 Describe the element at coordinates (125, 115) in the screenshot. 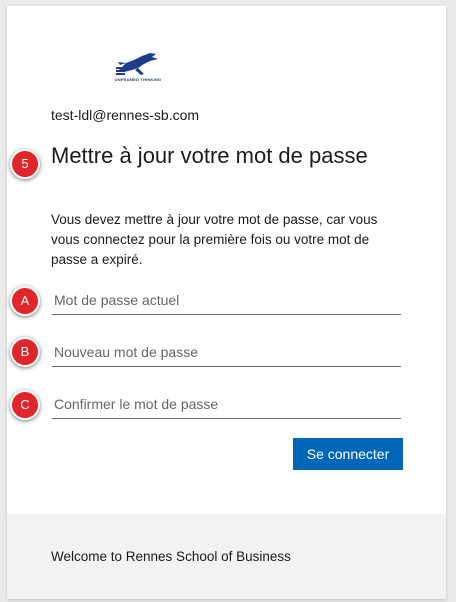

I see `account-email: test-ldl@rennes-sb.com` at that location.